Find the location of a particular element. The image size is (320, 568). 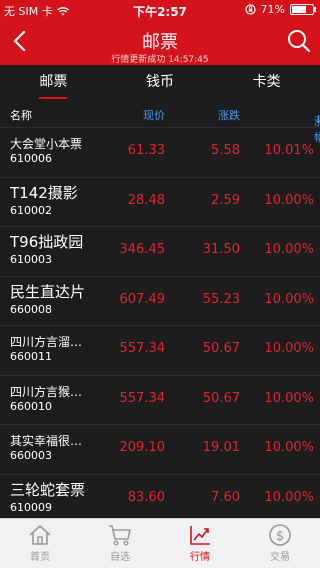

row-code: 660011 is located at coordinates (31, 356).